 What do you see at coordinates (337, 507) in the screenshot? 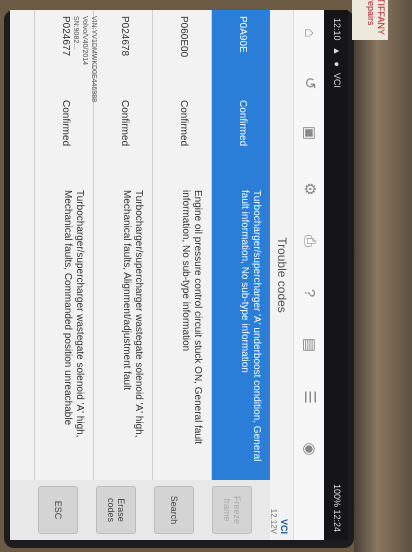
I see `status-right: 100% 12:24` at bounding box center [337, 507].